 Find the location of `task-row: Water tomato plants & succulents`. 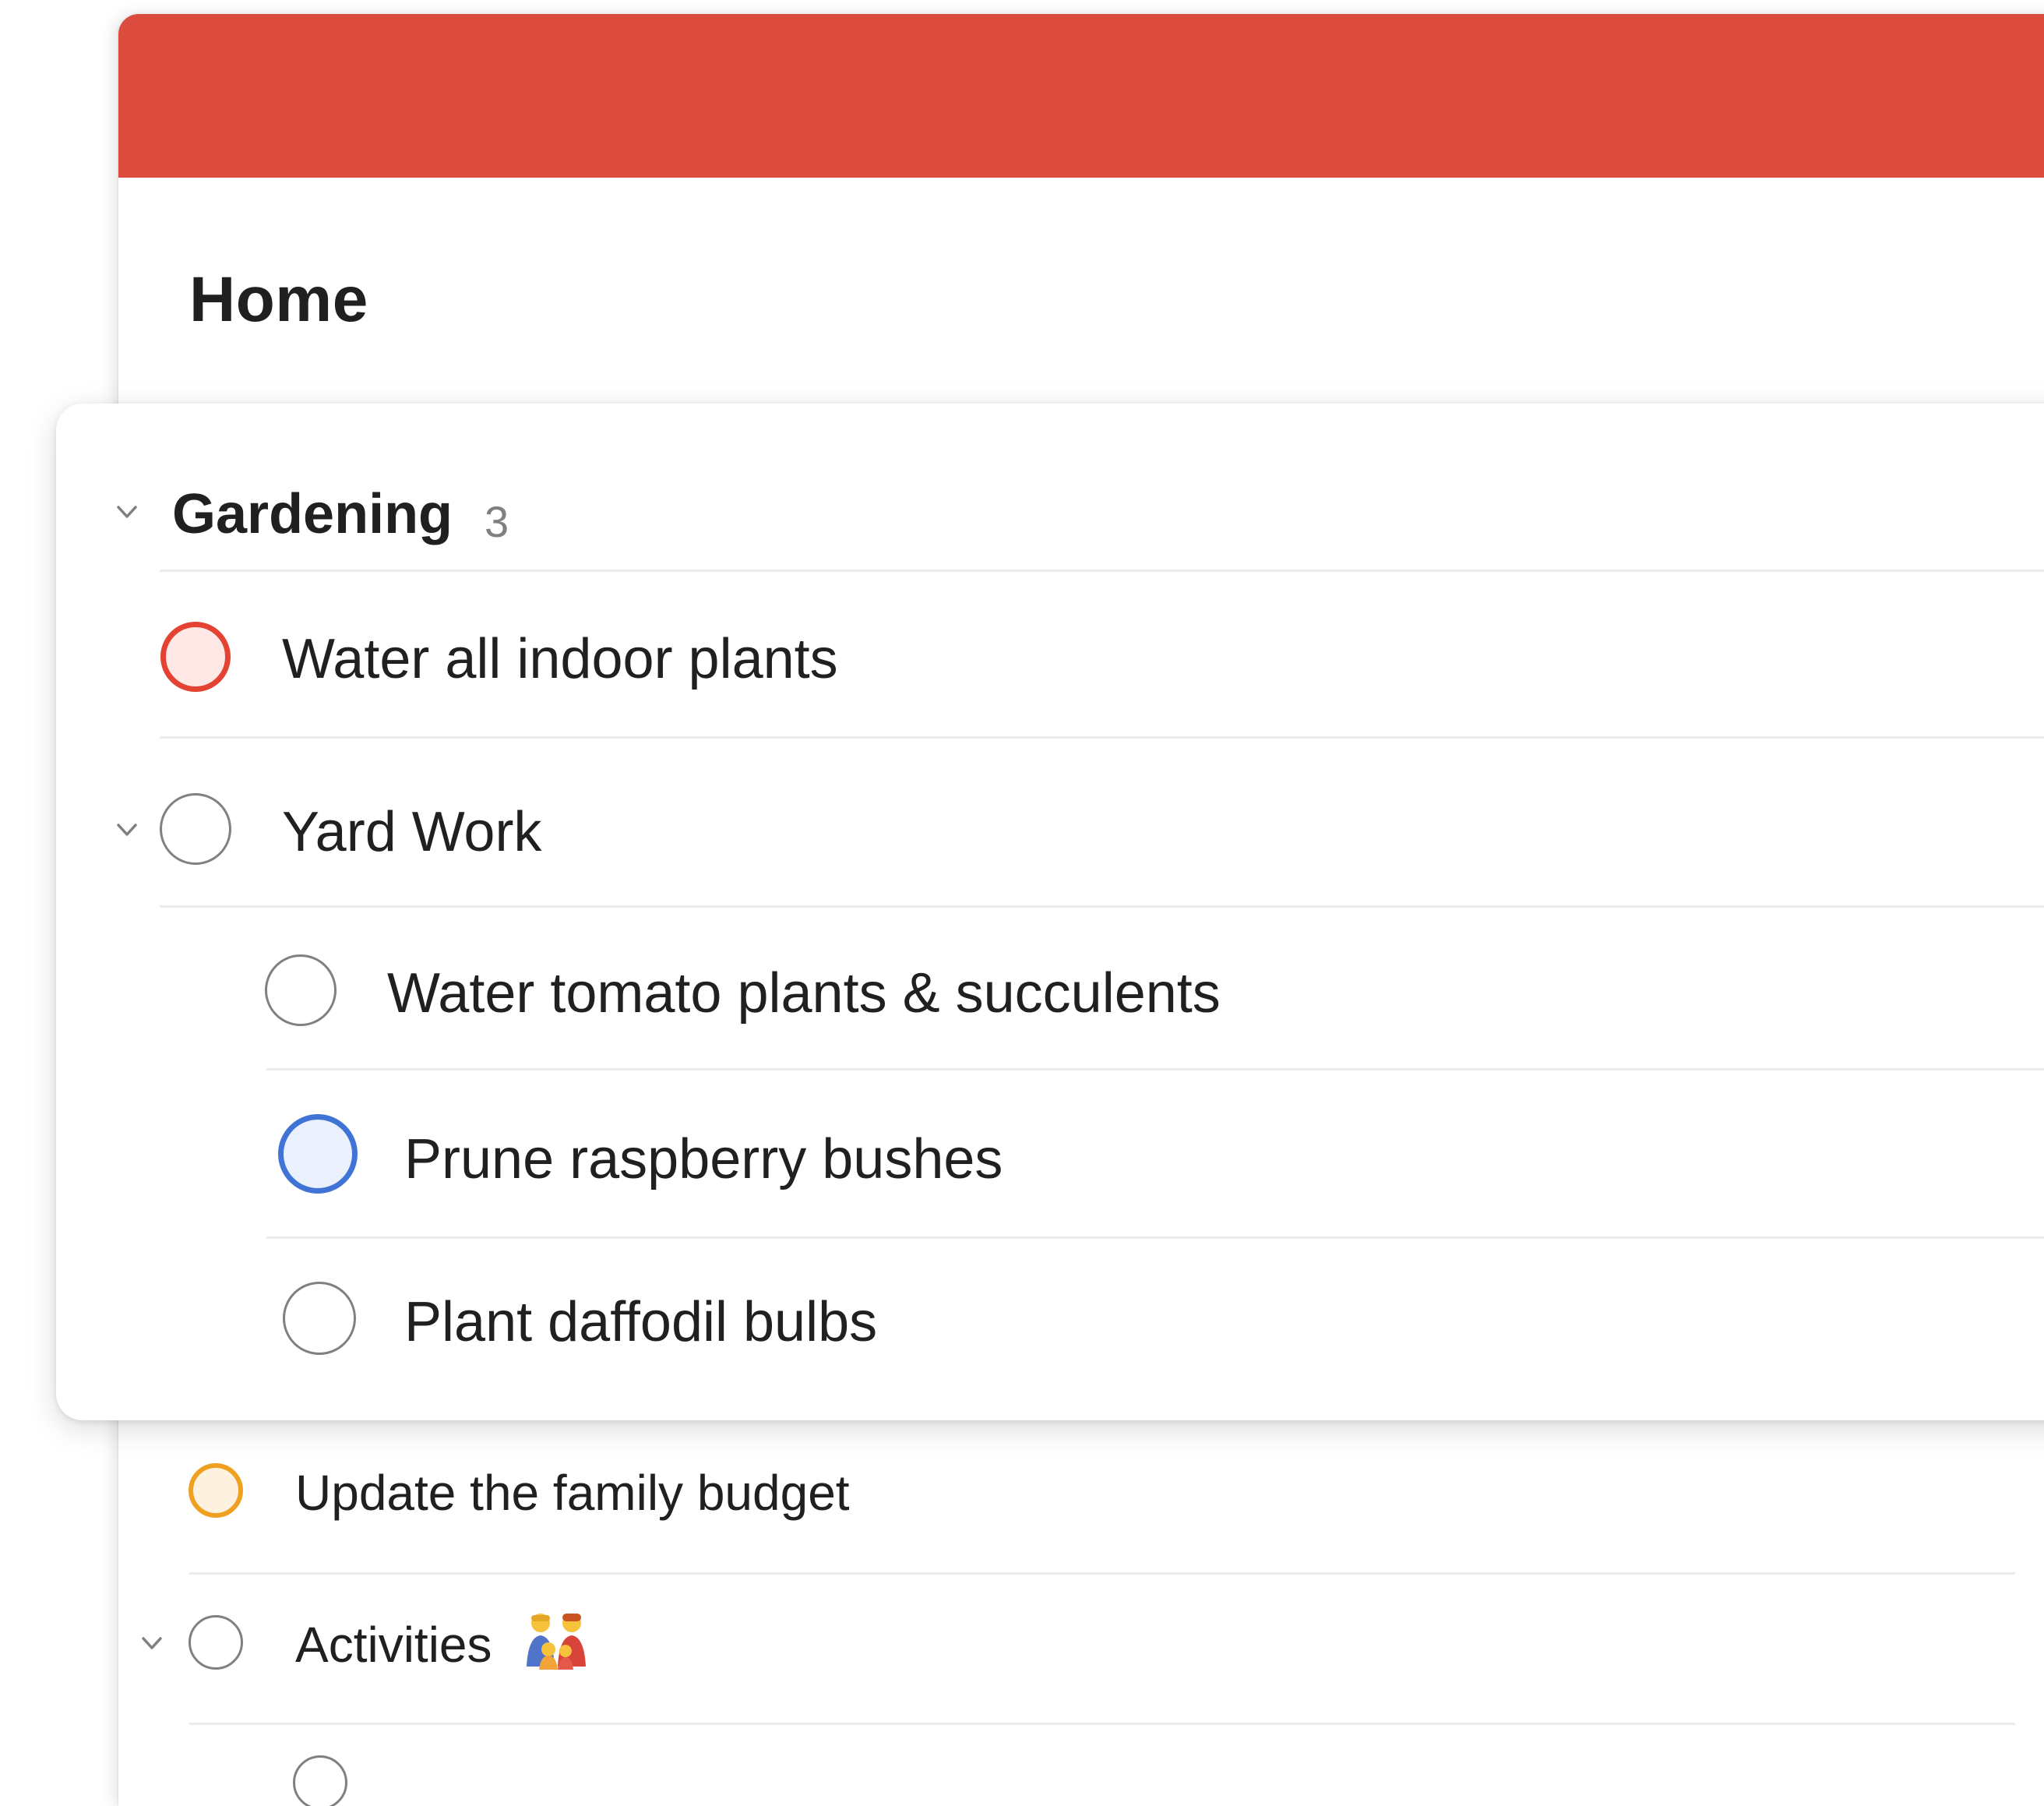

task-row: Water tomato plants & succulents is located at coordinates (1050, 1020).